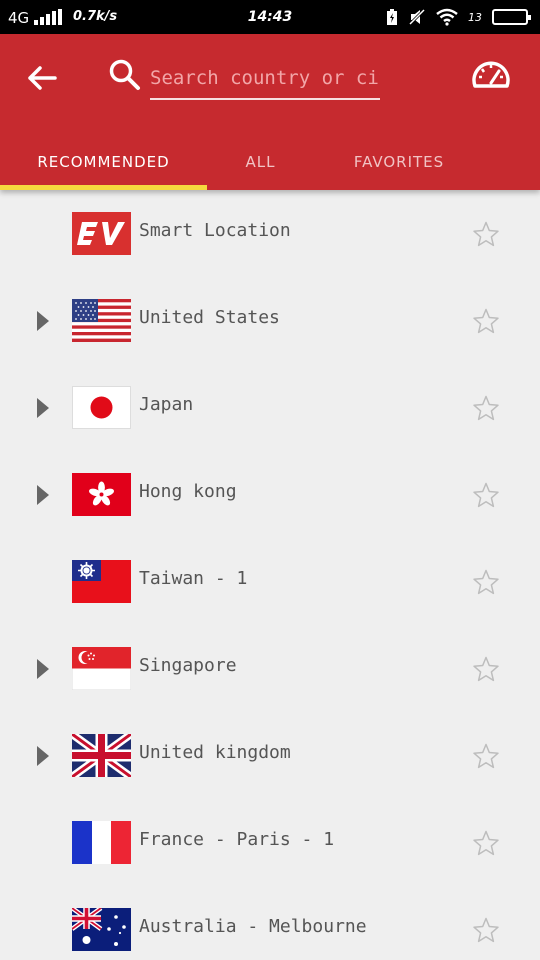 Image resolution: width=540 pixels, height=960 pixels. What do you see at coordinates (392, 17) in the screenshot?
I see `battery-saver-icon` at bounding box center [392, 17].